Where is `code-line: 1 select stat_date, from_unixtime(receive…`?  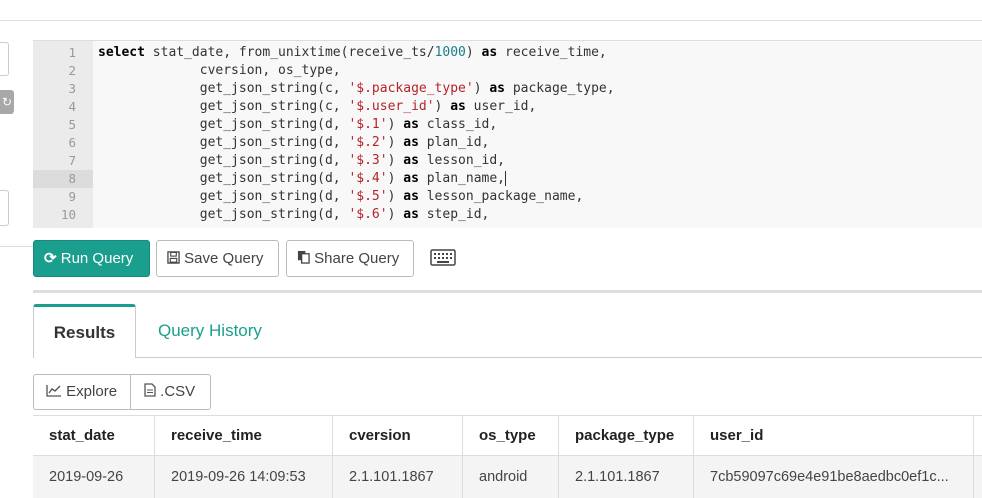
code-line: 1 select stat_date, from_unixtime(receive… is located at coordinates (507, 53).